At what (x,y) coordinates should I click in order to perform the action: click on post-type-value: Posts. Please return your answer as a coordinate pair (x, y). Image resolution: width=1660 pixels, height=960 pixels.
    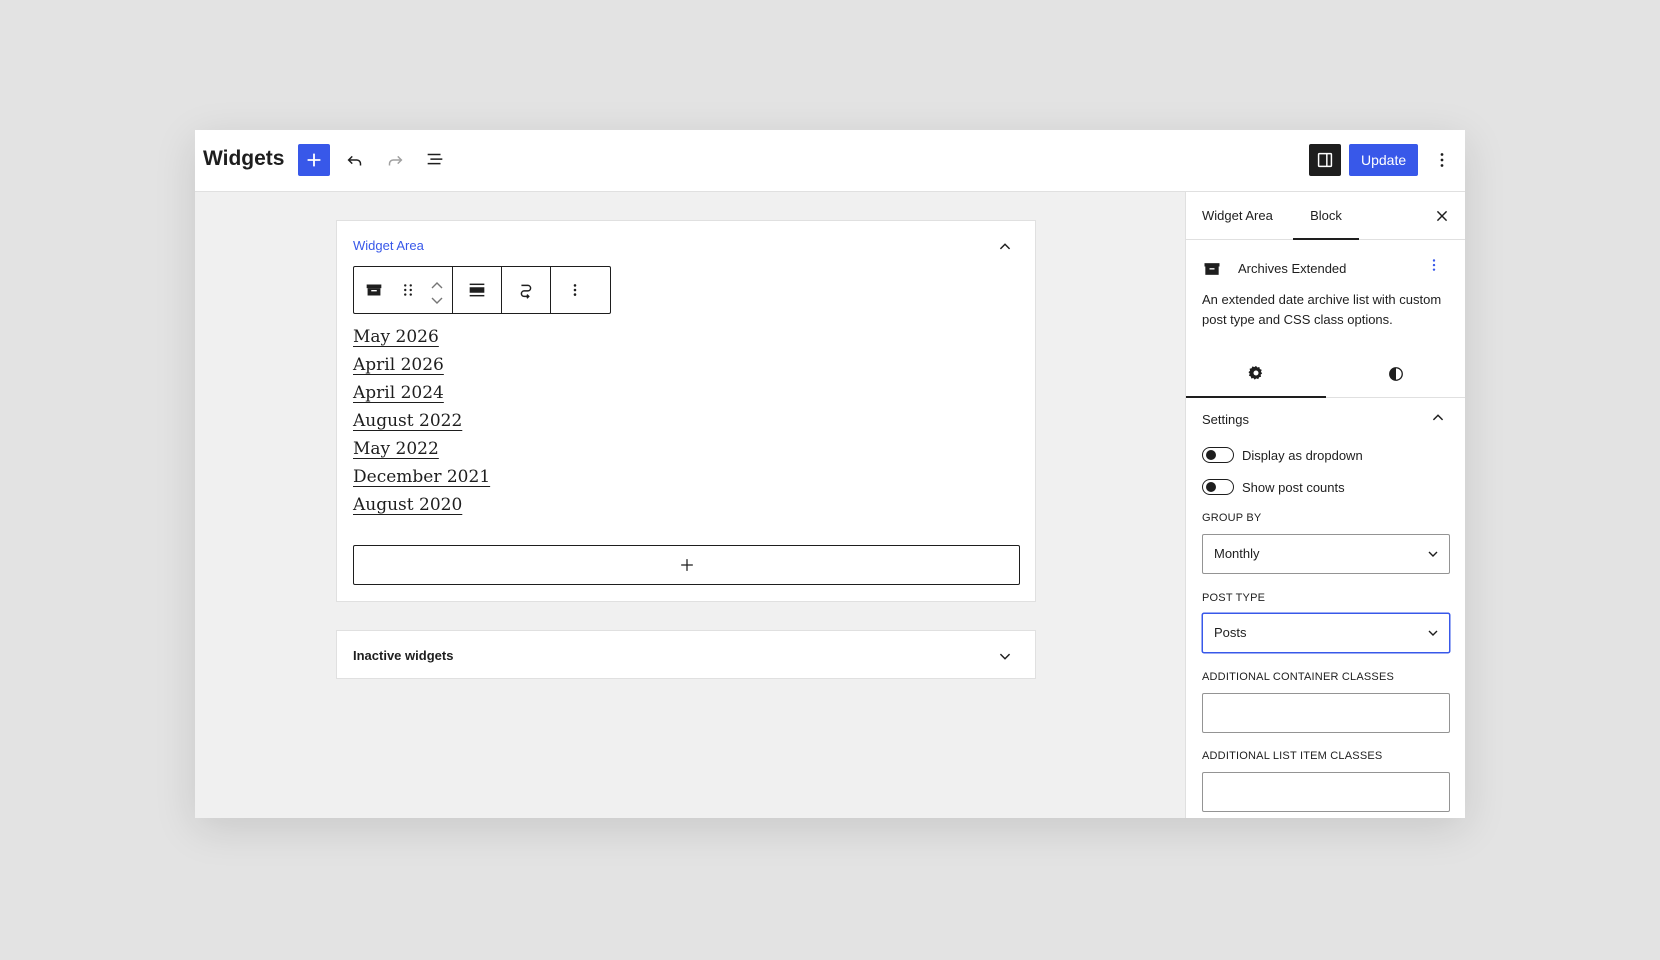
    Looking at the image, I should click on (1230, 632).